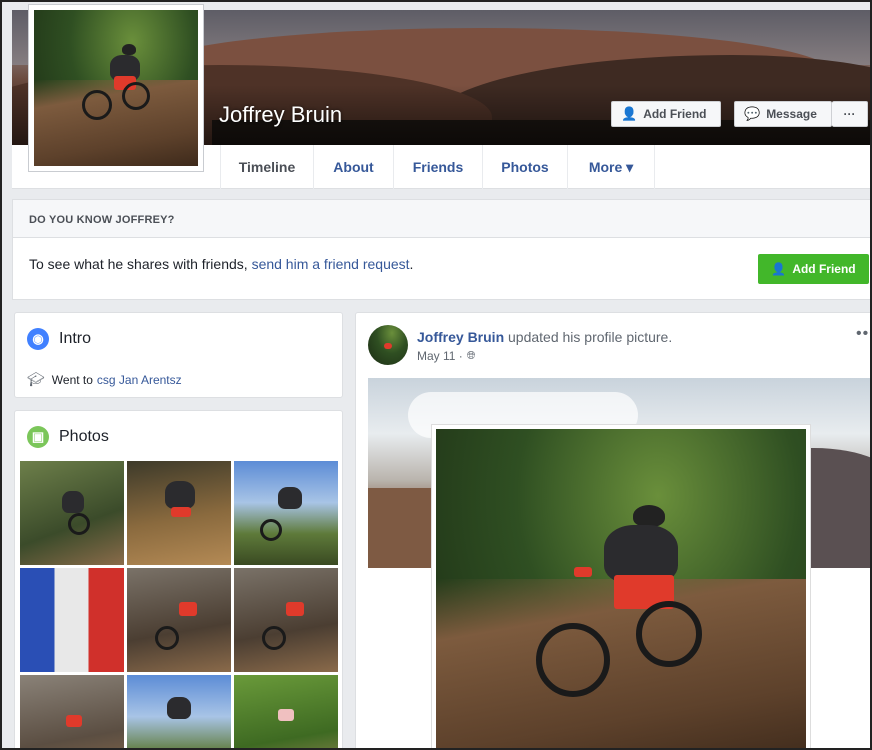 This screenshot has width=872, height=750. What do you see at coordinates (471, 355) in the screenshot?
I see `globe-icon: 🌐︎` at bounding box center [471, 355].